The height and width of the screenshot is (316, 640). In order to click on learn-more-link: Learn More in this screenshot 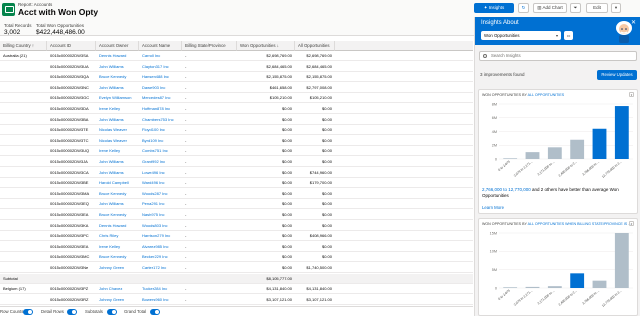, I will do `click(493, 207)`.